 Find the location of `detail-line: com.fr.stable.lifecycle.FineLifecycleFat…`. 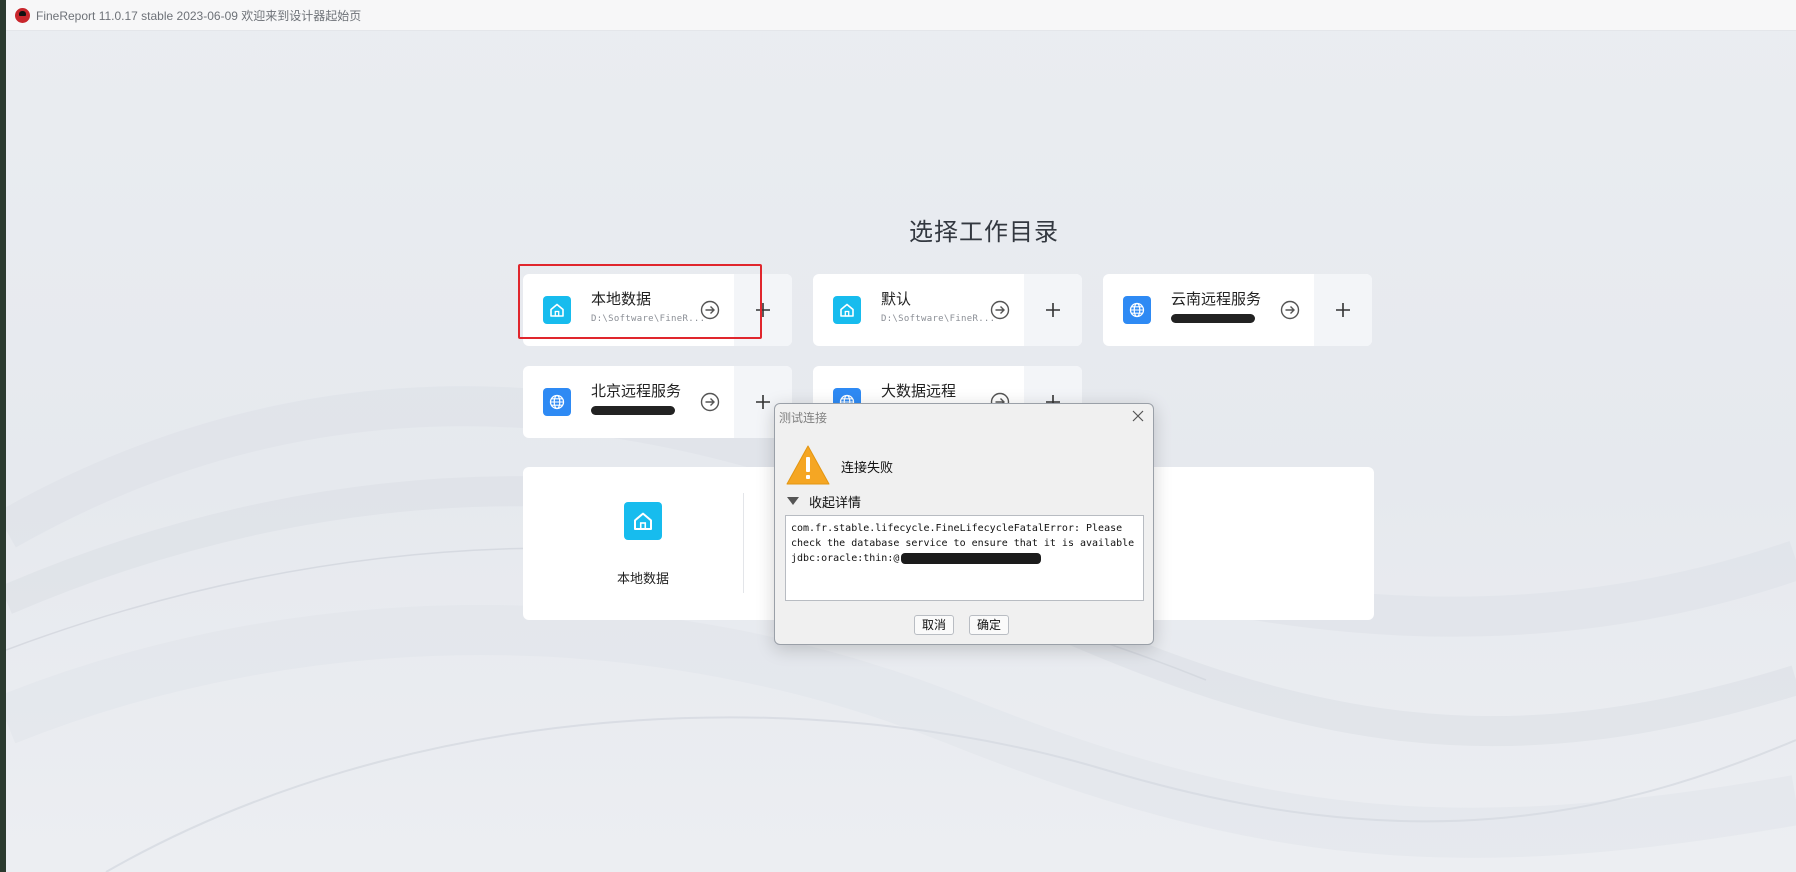

detail-line: com.fr.stable.lifecycle.FineLifecycleFat… is located at coordinates (957, 528).